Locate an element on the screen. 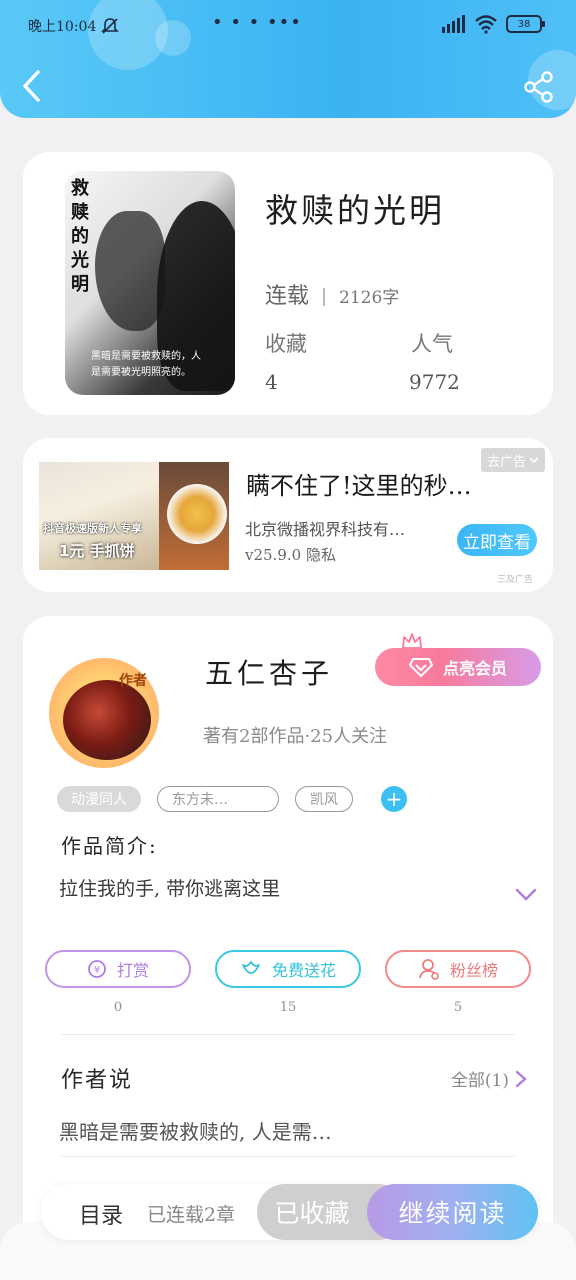 The width and height of the screenshot is (576, 1280). reward-count: 0 is located at coordinates (118, 1007).